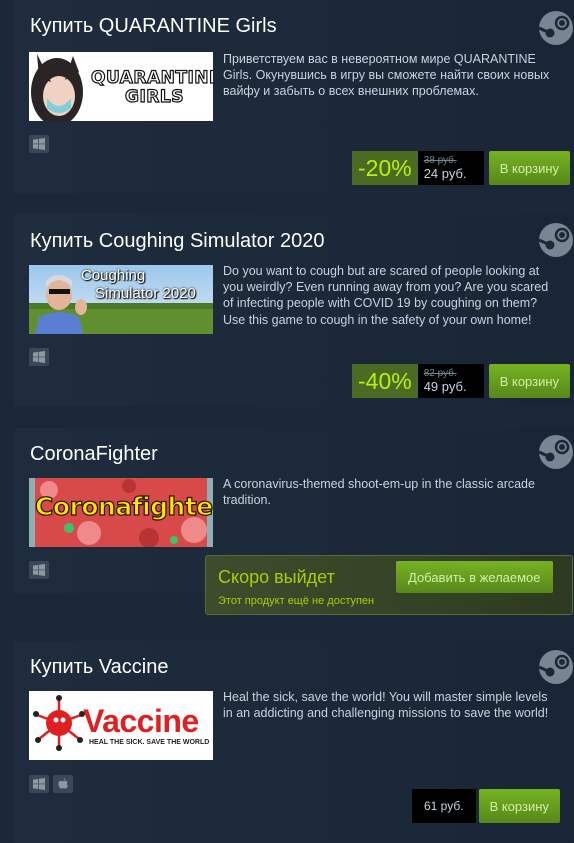 The width and height of the screenshot is (574, 843). Describe the element at coordinates (385, 381) in the screenshot. I see `discount-badge: -40%` at that location.